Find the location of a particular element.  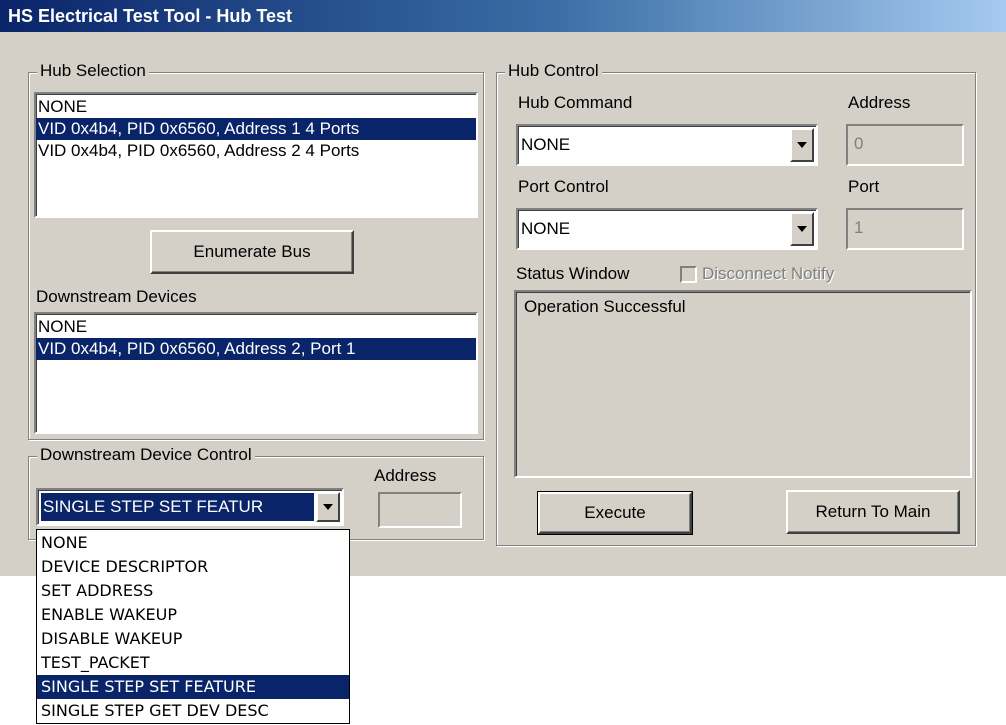

hub-list-item: VID 0x4b4, PID 0x6560, Address 2 4 Ports is located at coordinates (256, 151).